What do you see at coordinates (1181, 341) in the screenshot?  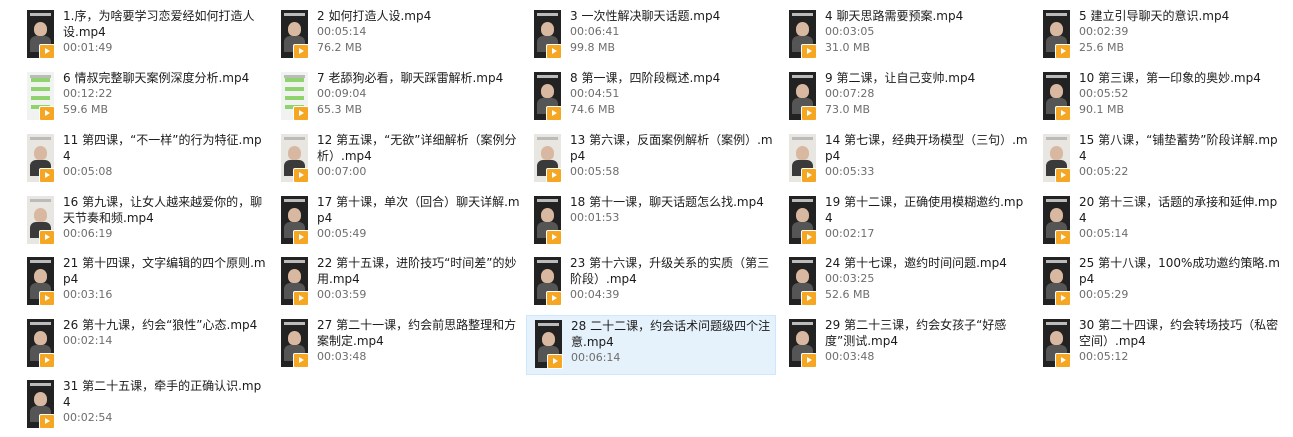 I see `file-meta: 30 第二十四课，约会转场技巧（私密空间）.mp4 00:05:12` at bounding box center [1181, 341].